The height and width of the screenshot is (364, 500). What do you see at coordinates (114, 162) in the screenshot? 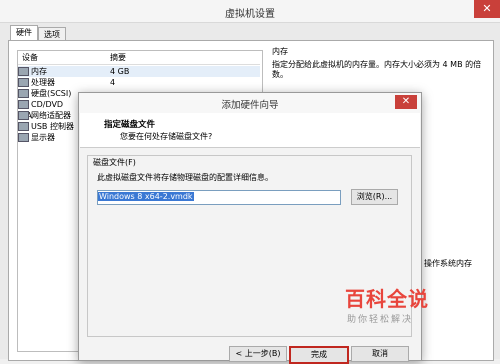
I see `disk-file-label: 磁盘文件(F)` at bounding box center [114, 162].